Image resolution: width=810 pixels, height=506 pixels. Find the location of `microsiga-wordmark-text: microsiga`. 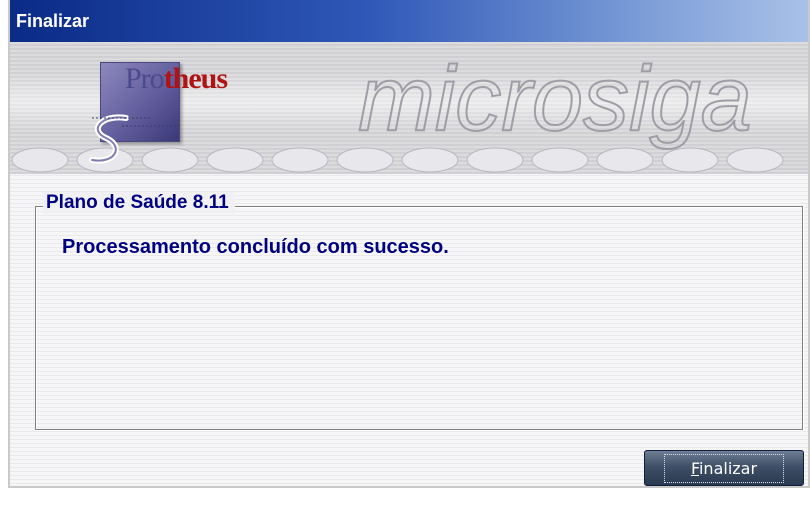

microsiga-wordmark-text: microsiga is located at coordinates (555, 99).